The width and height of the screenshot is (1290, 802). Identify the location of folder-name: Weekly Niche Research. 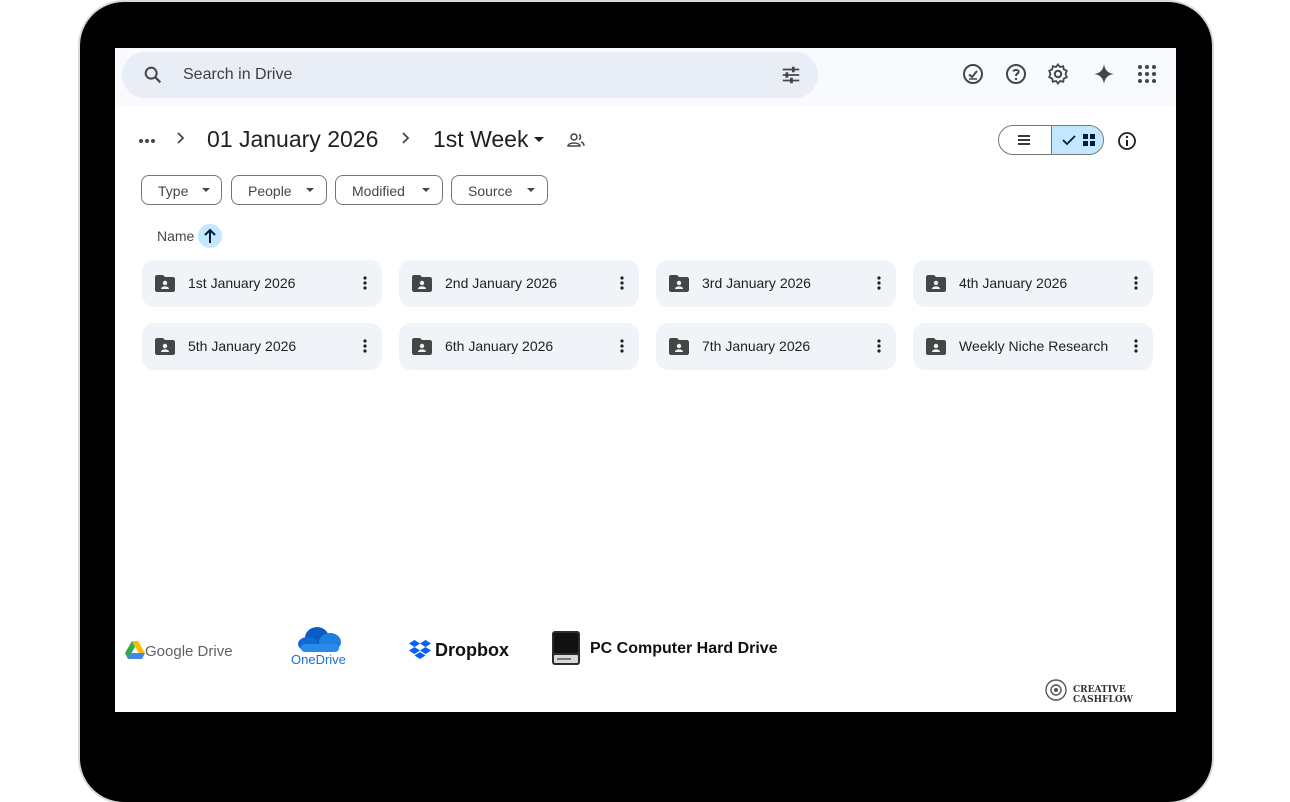
(1034, 346).